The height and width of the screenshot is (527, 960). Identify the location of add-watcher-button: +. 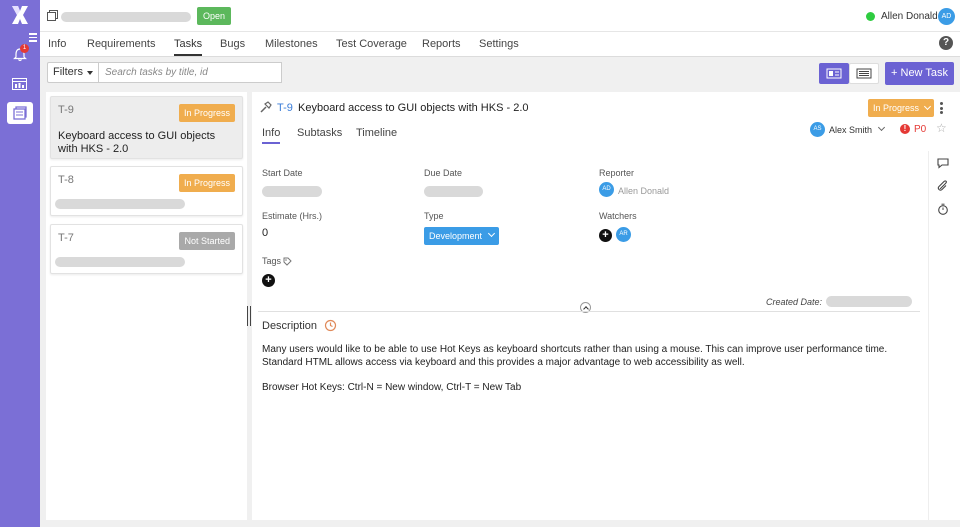
(605, 235).